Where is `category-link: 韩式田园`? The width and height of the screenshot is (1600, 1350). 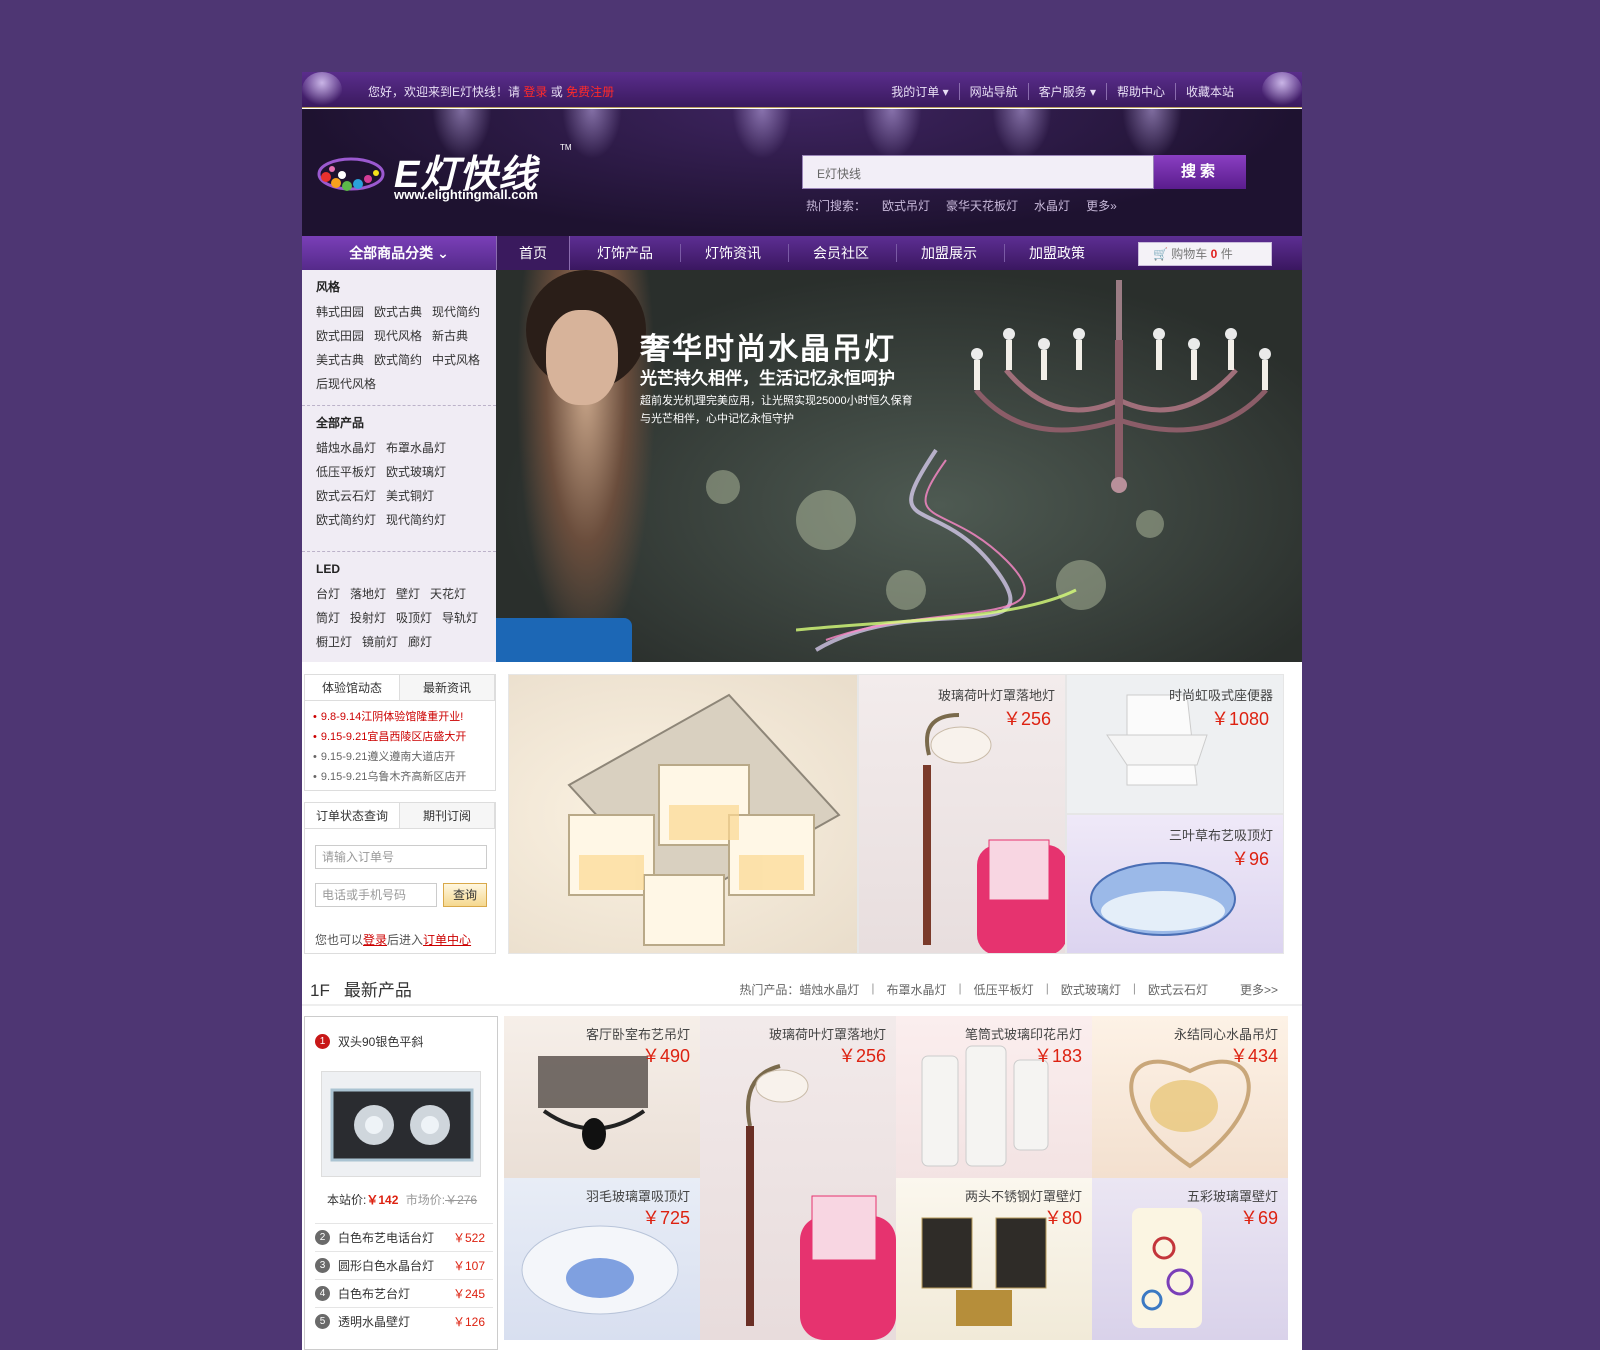
category-link: 韩式田园 is located at coordinates (340, 312).